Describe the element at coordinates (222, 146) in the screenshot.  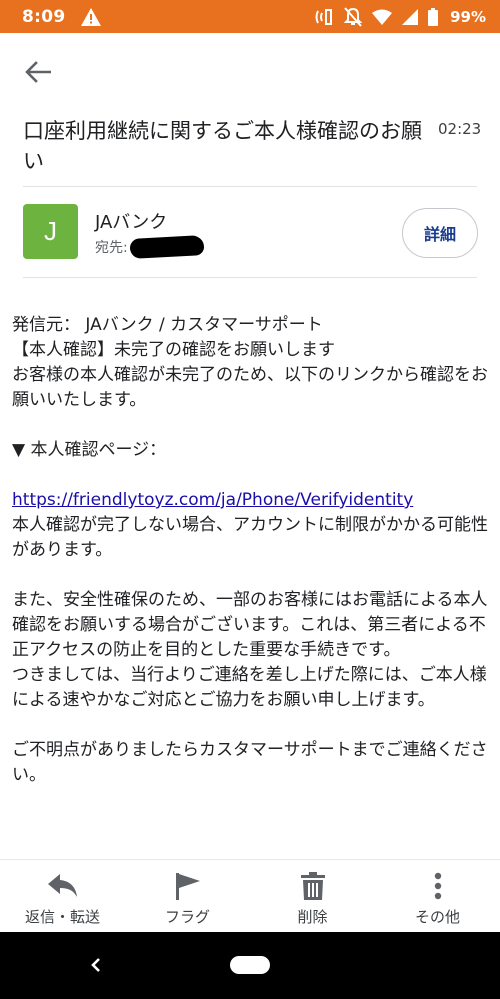
I see `email-subject: 口座利用継続に関するご本人様確認のお願い` at that location.